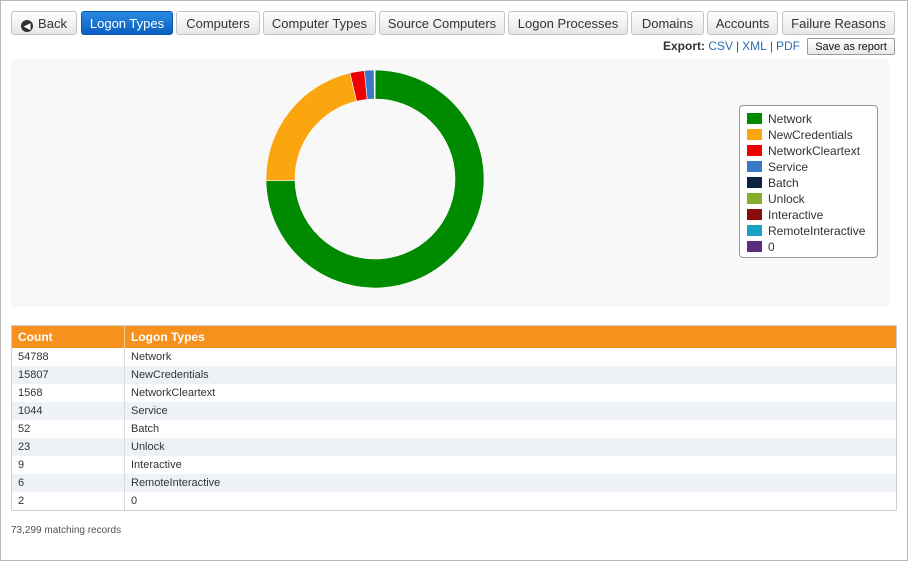 Image resolution: width=908 pixels, height=561 pixels. What do you see at coordinates (812, 183) in the screenshot?
I see `legend-item: Batch` at bounding box center [812, 183].